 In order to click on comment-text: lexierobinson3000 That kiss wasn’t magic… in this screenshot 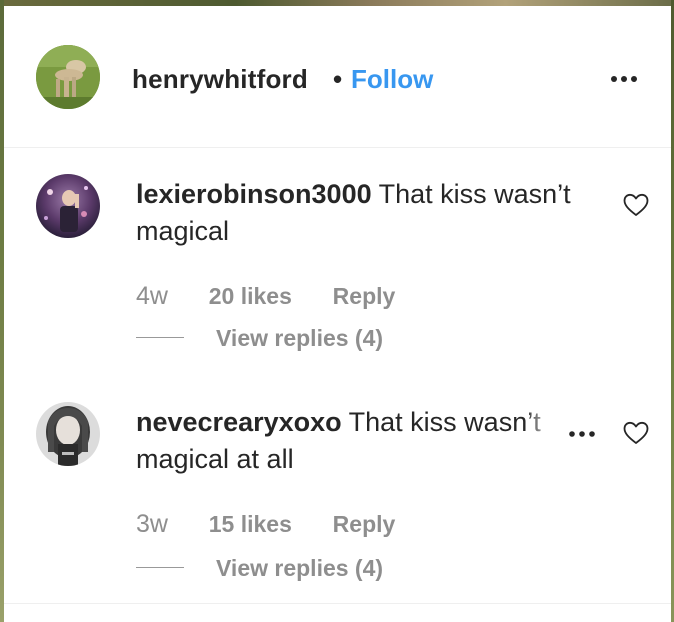, I will do `click(366, 213)`.